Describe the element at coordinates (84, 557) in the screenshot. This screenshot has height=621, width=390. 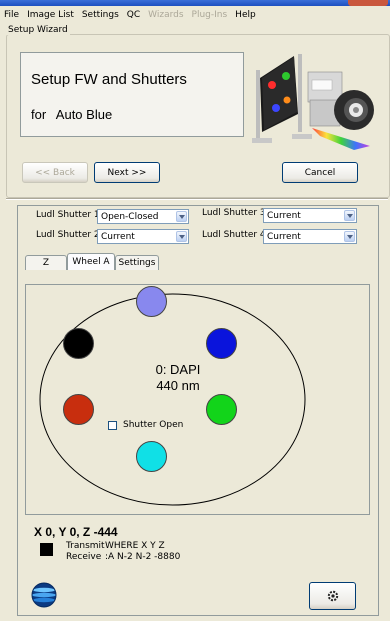
I see `receive-label: Receive` at that location.